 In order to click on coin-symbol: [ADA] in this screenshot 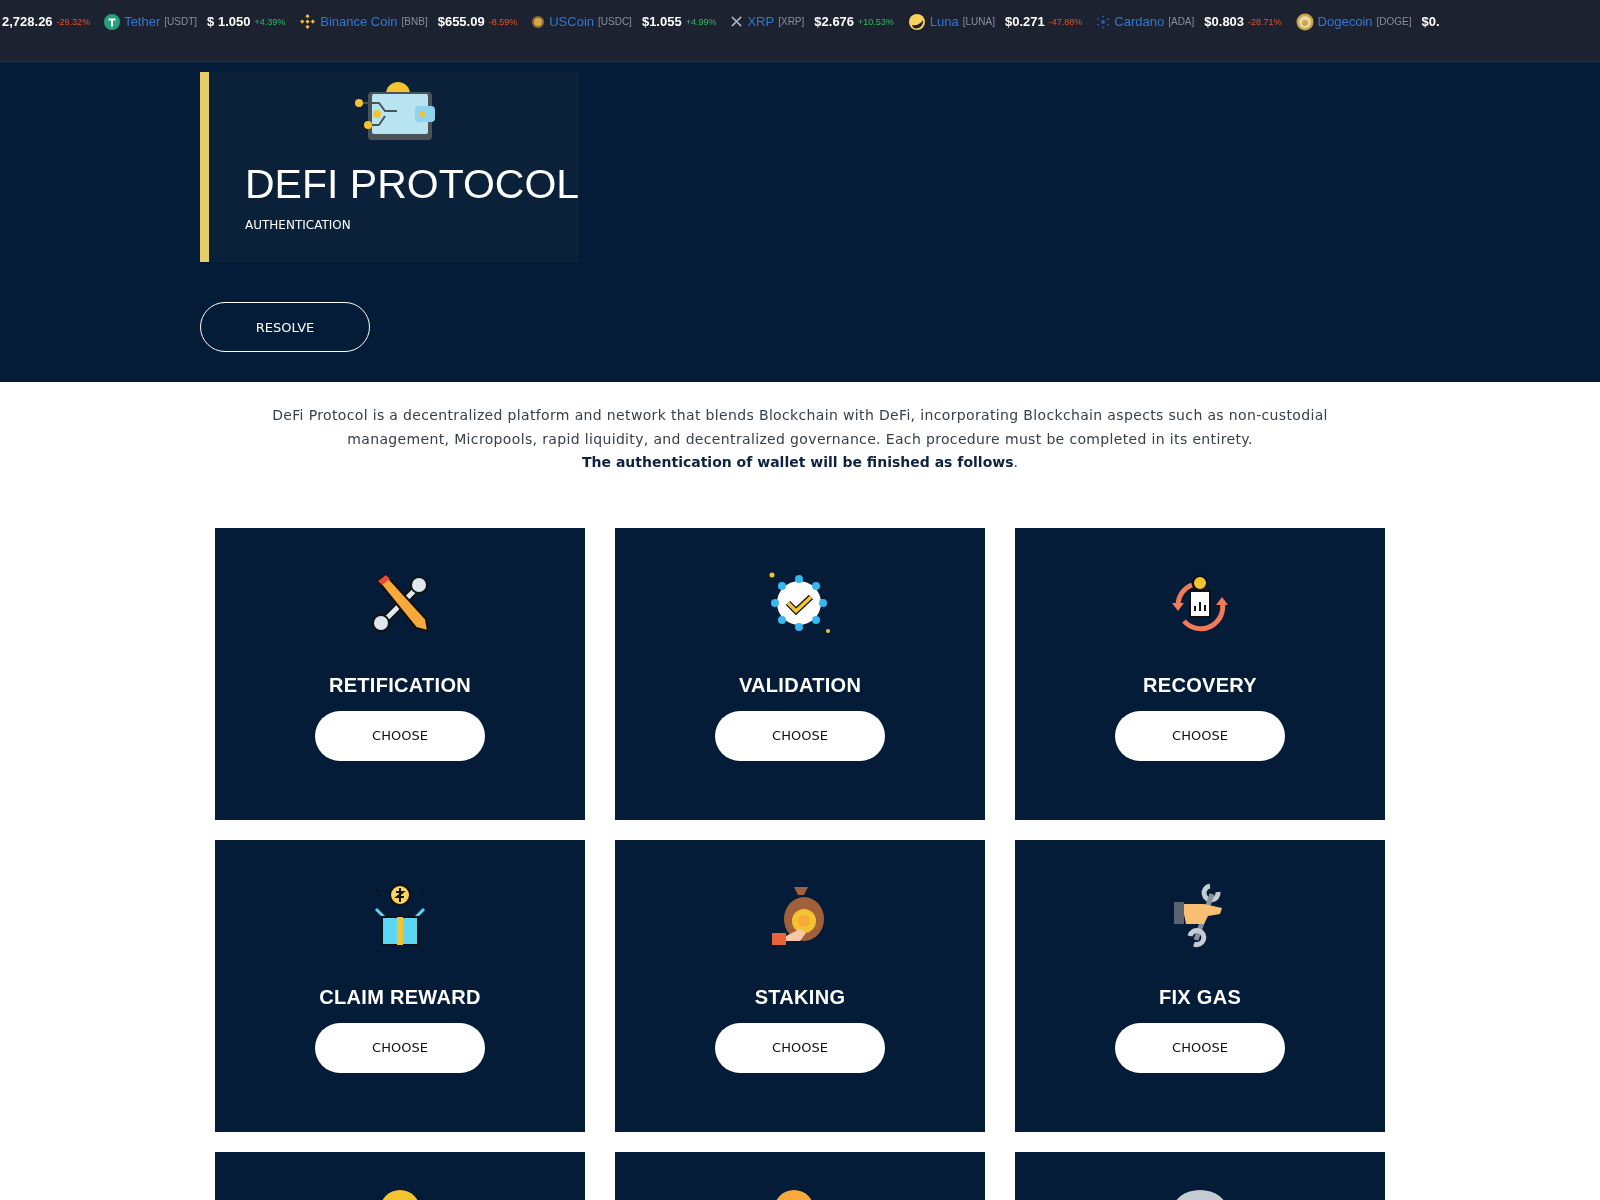, I will do `click(1181, 21)`.